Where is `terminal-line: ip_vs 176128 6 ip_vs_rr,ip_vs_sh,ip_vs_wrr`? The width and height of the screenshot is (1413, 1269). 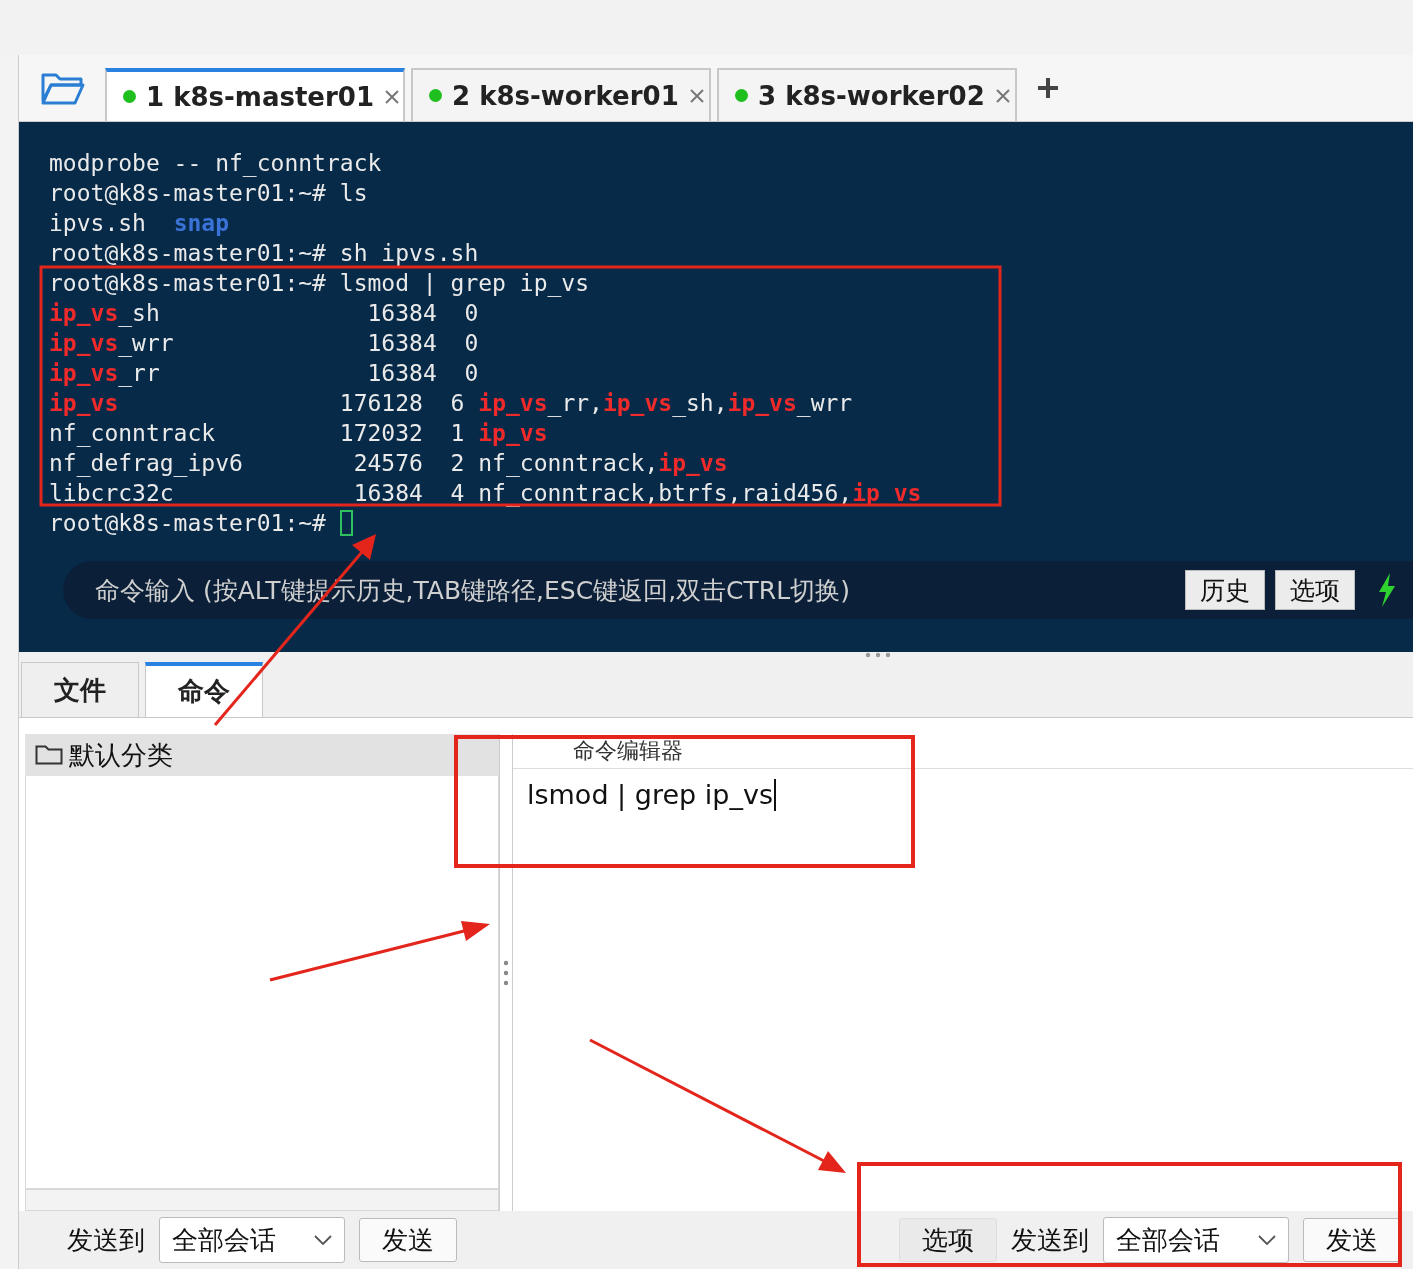
terminal-line: ip_vs 176128 6 ip_vs_rr,ip_vs_sh,ip_vs_wrr is located at coordinates (451, 403).